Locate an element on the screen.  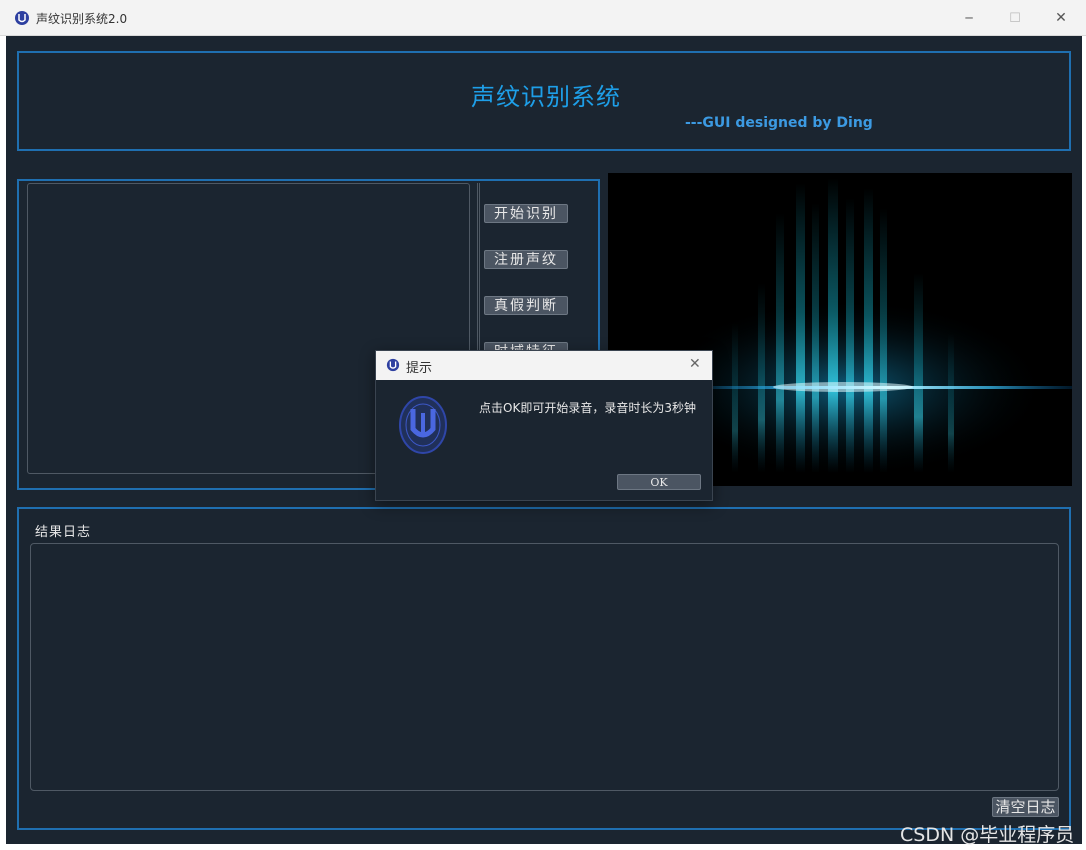
header-panel: 声纹识别系统 ---GUI designed by Ding is located at coordinates (544, 101).